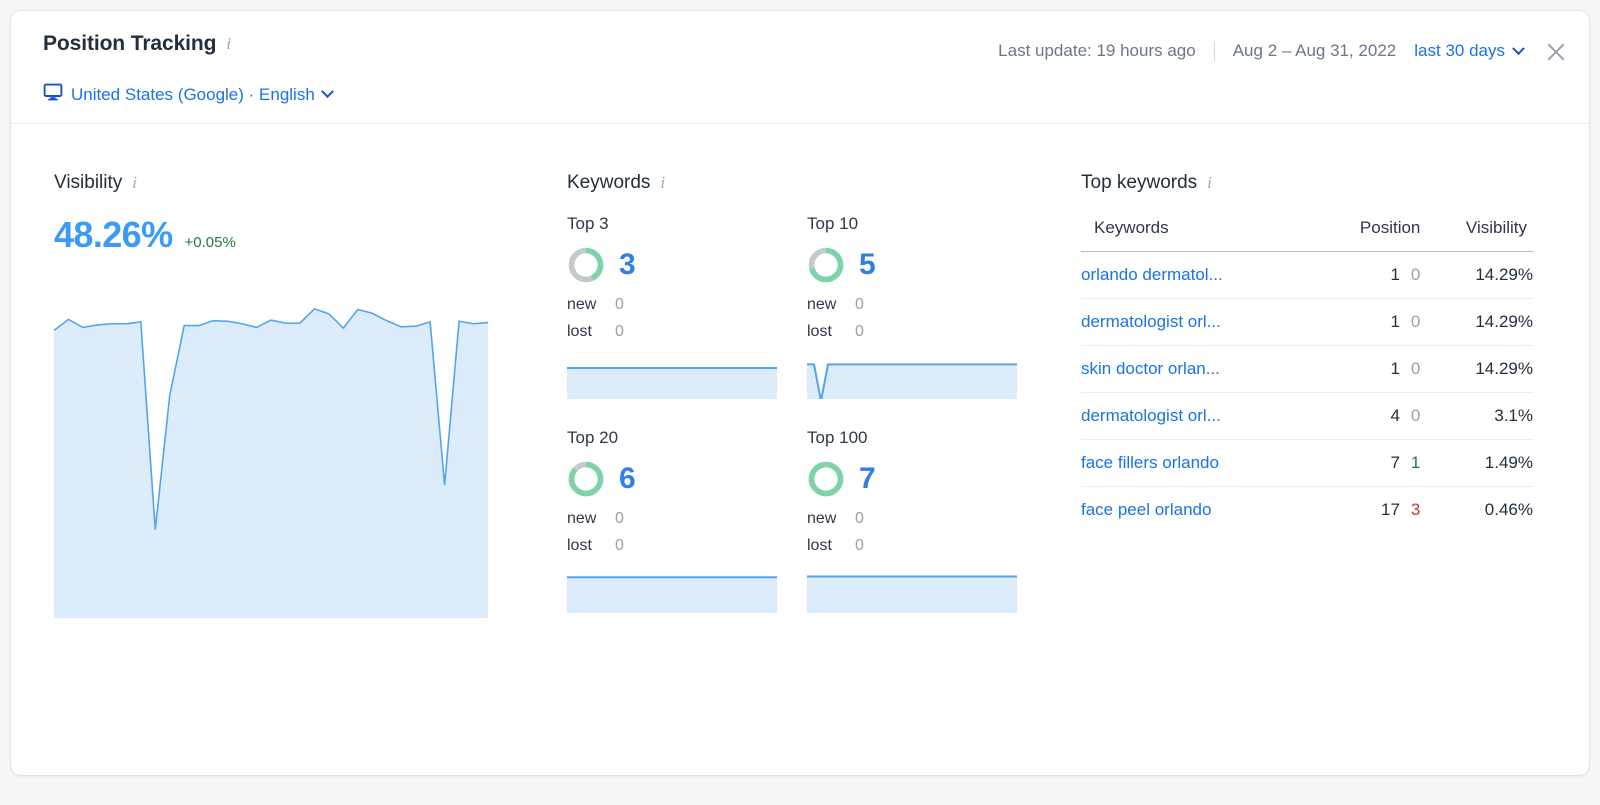 The image size is (1600, 805). I want to click on visibility-heading: Visibility i, so click(289, 183).